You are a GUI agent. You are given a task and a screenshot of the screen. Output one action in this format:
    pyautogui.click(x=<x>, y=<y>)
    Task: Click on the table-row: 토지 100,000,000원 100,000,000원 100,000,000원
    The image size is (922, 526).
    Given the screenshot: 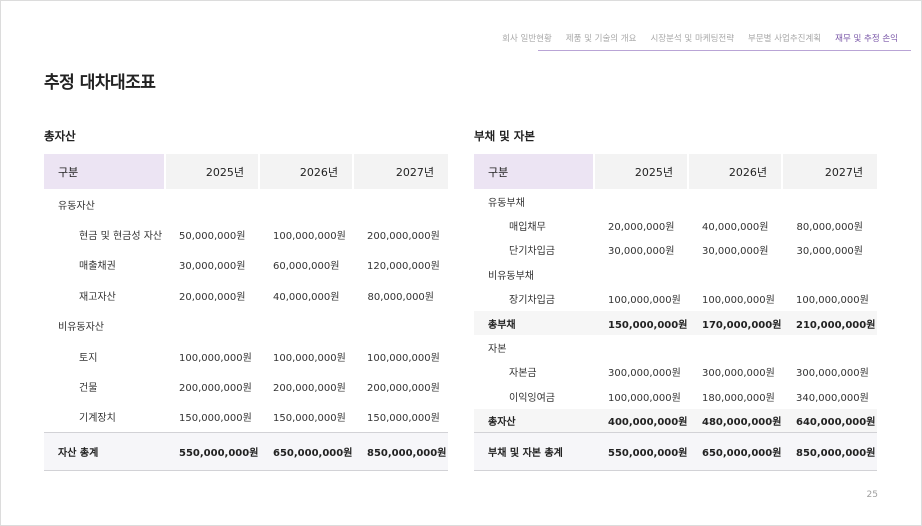 What is the action you would take?
    pyautogui.click(x=246, y=356)
    